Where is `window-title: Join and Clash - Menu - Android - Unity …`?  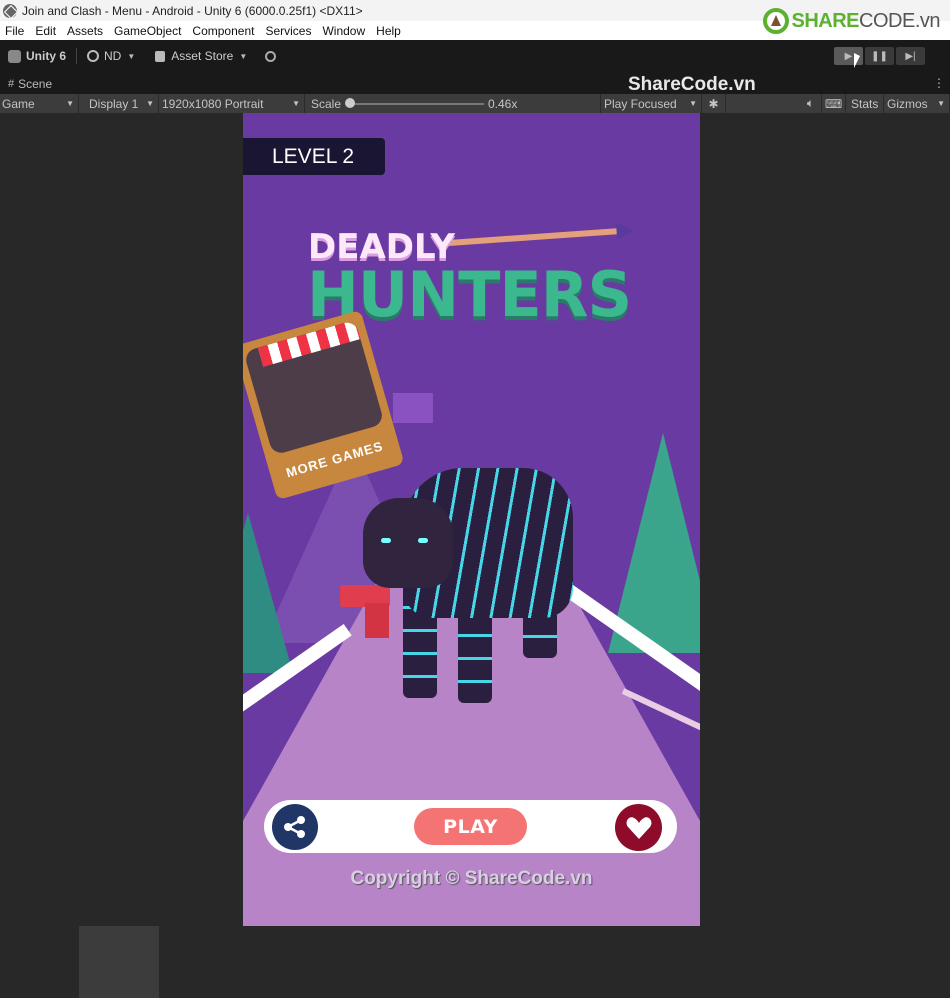 window-title: Join and Clash - Menu - Android - Unity … is located at coordinates (192, 10).